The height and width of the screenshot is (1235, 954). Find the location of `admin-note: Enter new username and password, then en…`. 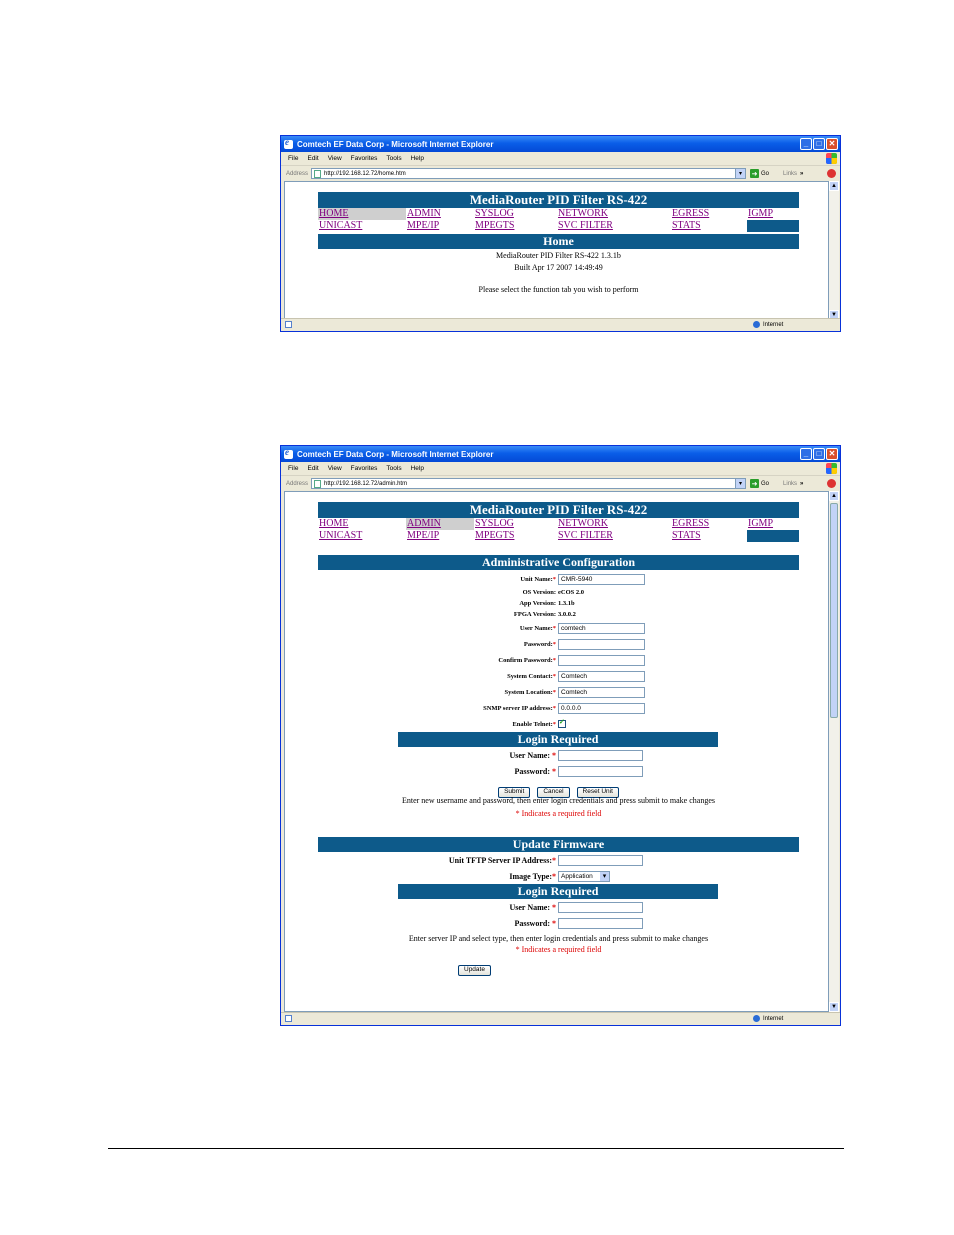

admin-note: Enter new username and password, then en… is located at coordinates (558, 800).